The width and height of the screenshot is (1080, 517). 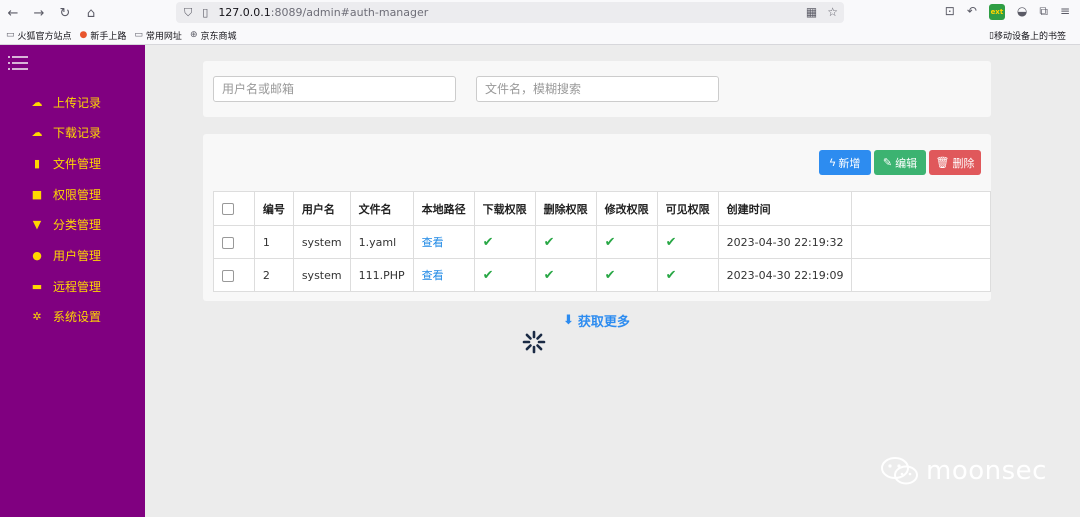 I want to click on cell-file: 1.yaml, so click(x=381, y=242).